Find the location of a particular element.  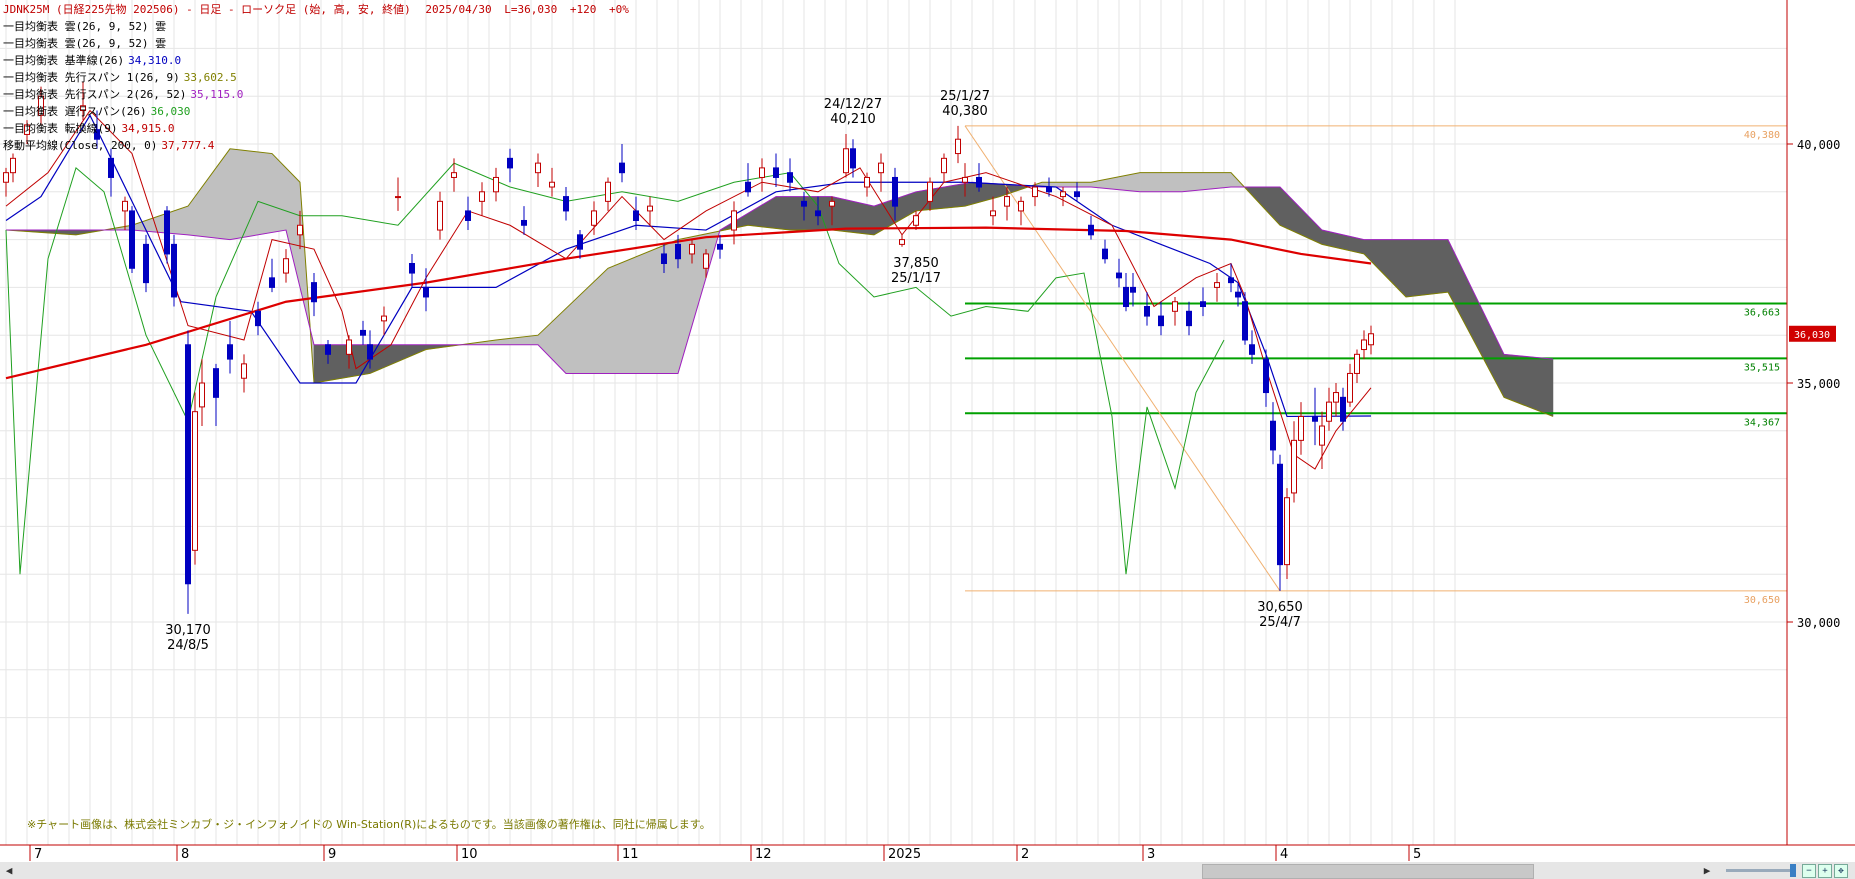

annotation-price: 37,850 is located at coordinates (916, 263).